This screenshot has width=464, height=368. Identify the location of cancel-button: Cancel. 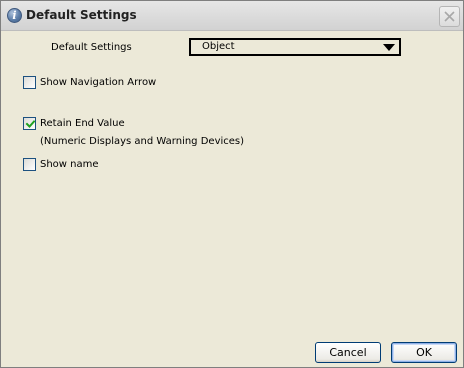
(348, 352).